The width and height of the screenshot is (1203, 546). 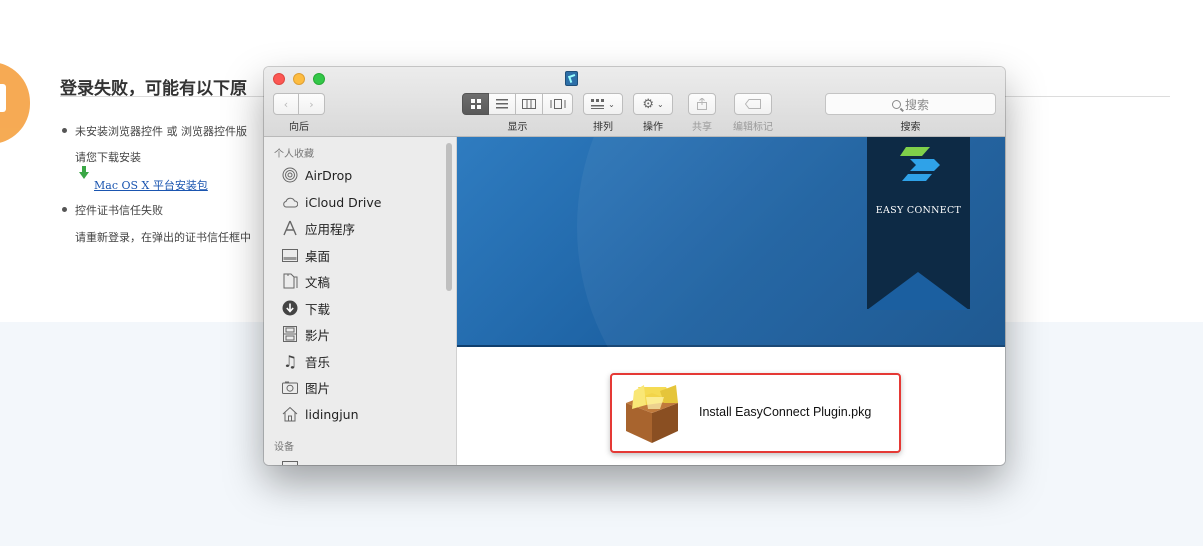 I want to click on error-item-1-hint: 请您下载安装, so click(x=108, y=157).